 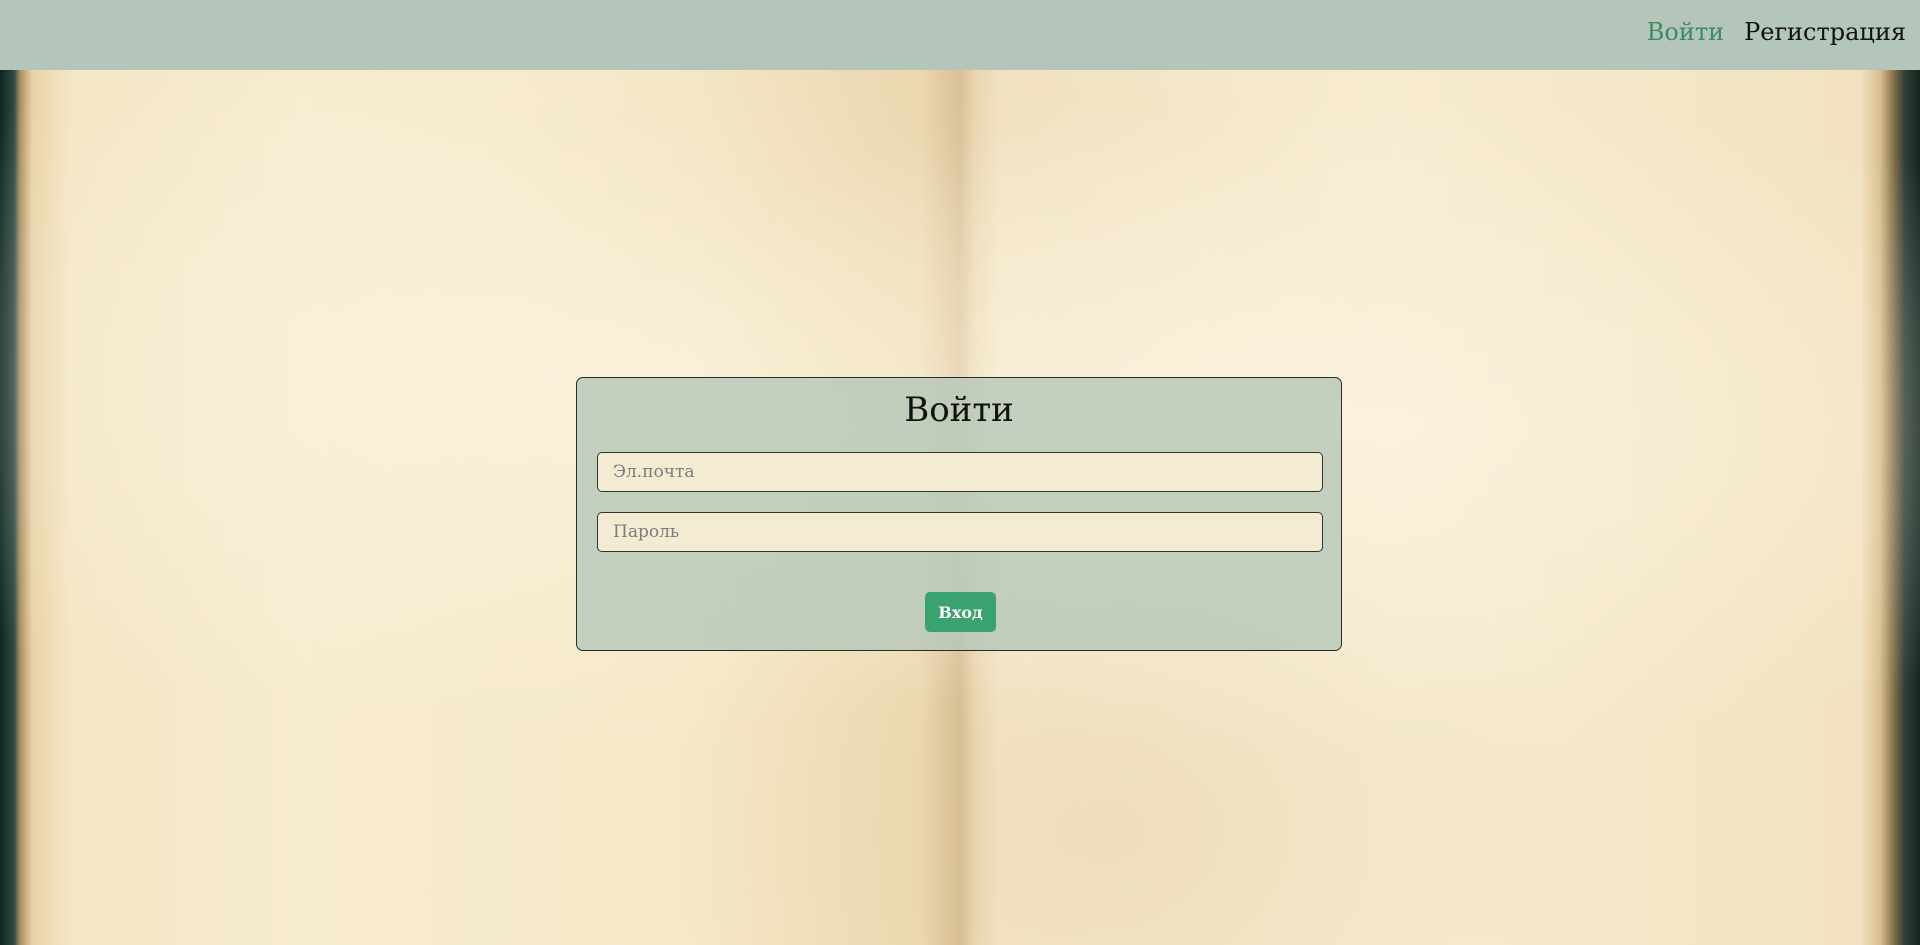 I want to click on email-input, so click(x=960, y=472).